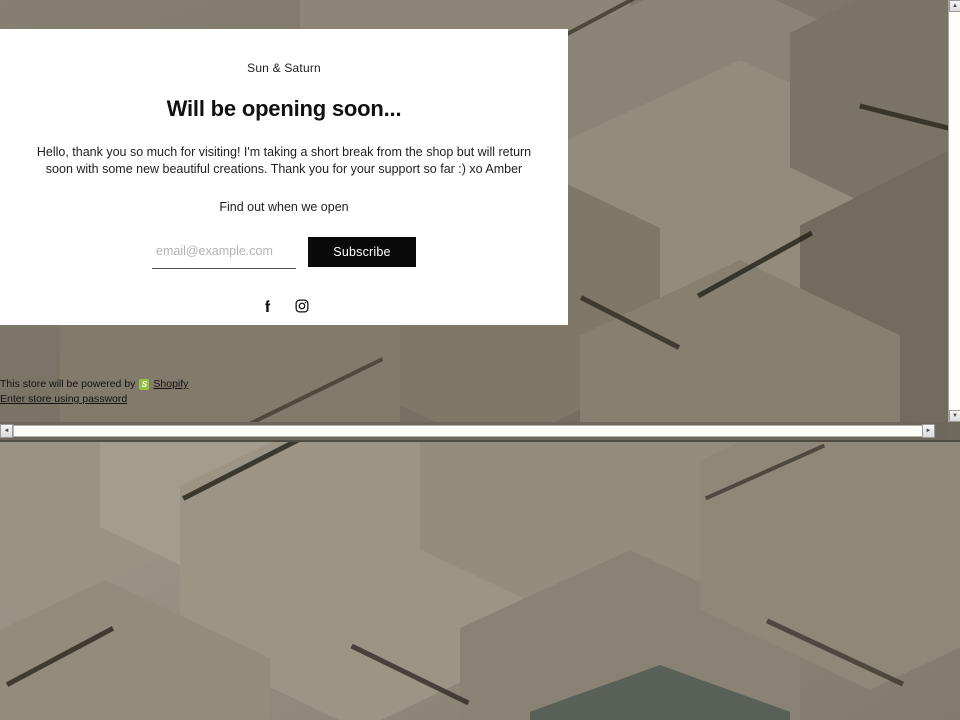  I want to click on enter-store-password-link: Enter store using password, so click(63, 399).